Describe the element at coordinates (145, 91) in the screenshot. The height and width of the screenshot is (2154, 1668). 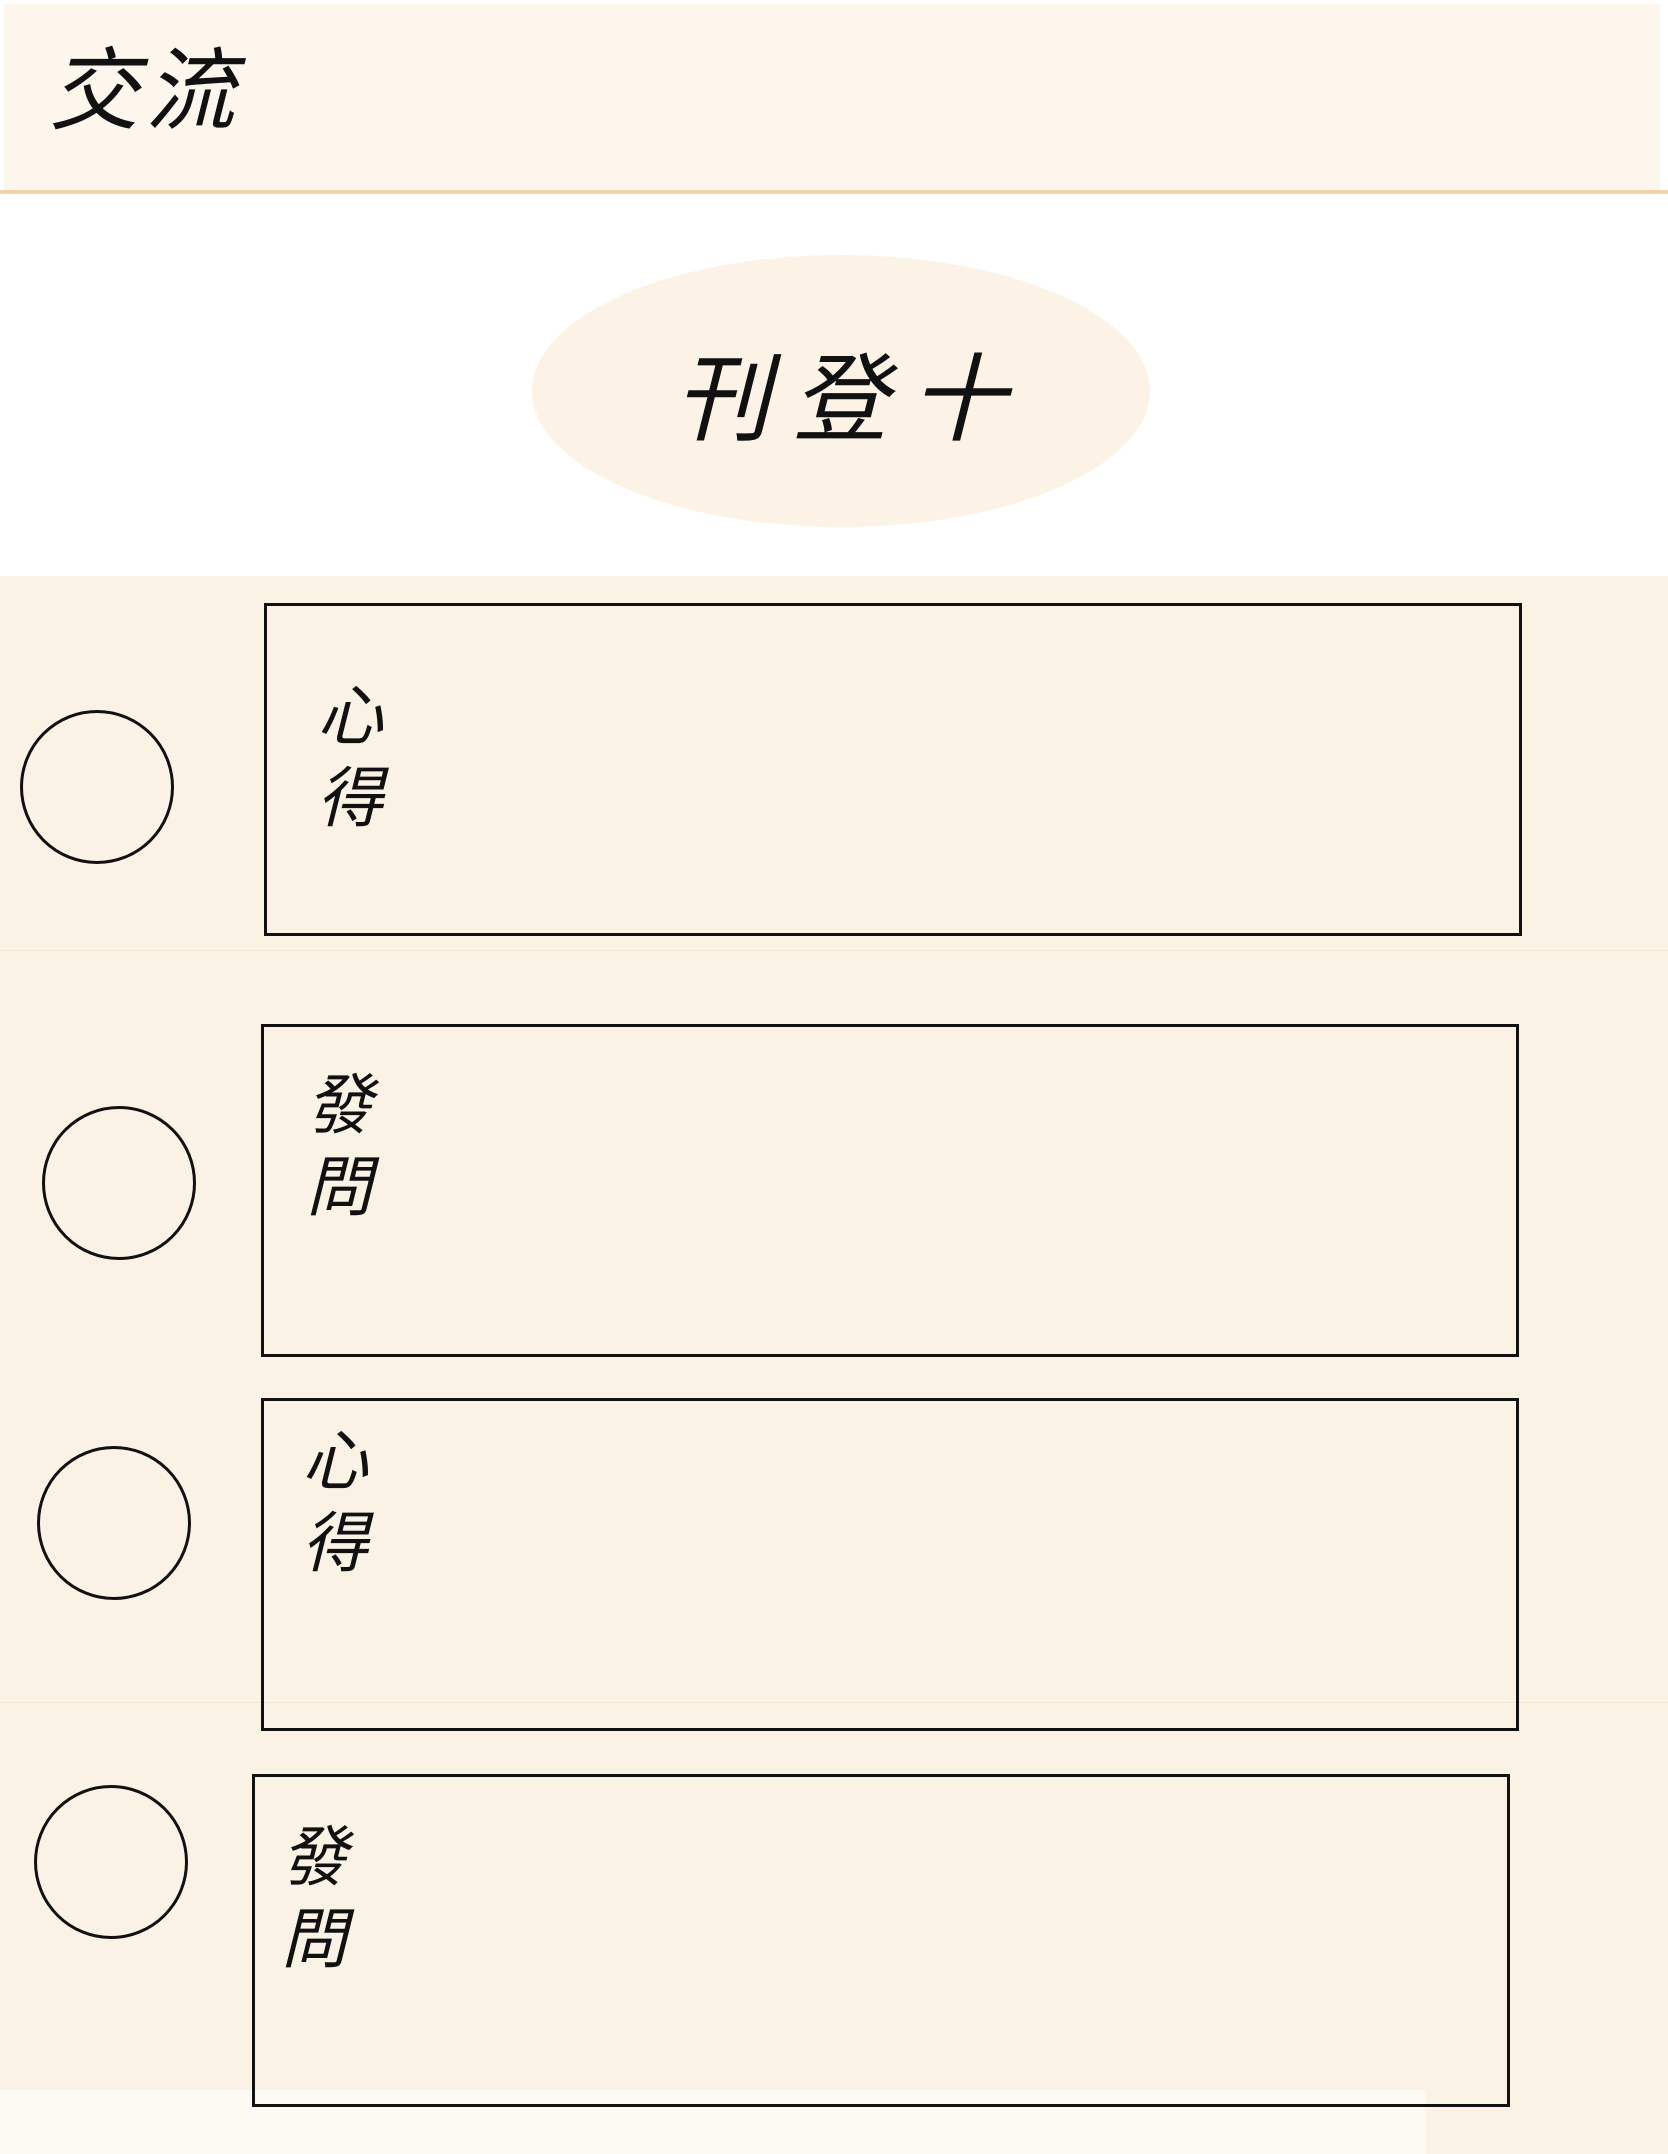
I see `page-title: 交流` at that location.